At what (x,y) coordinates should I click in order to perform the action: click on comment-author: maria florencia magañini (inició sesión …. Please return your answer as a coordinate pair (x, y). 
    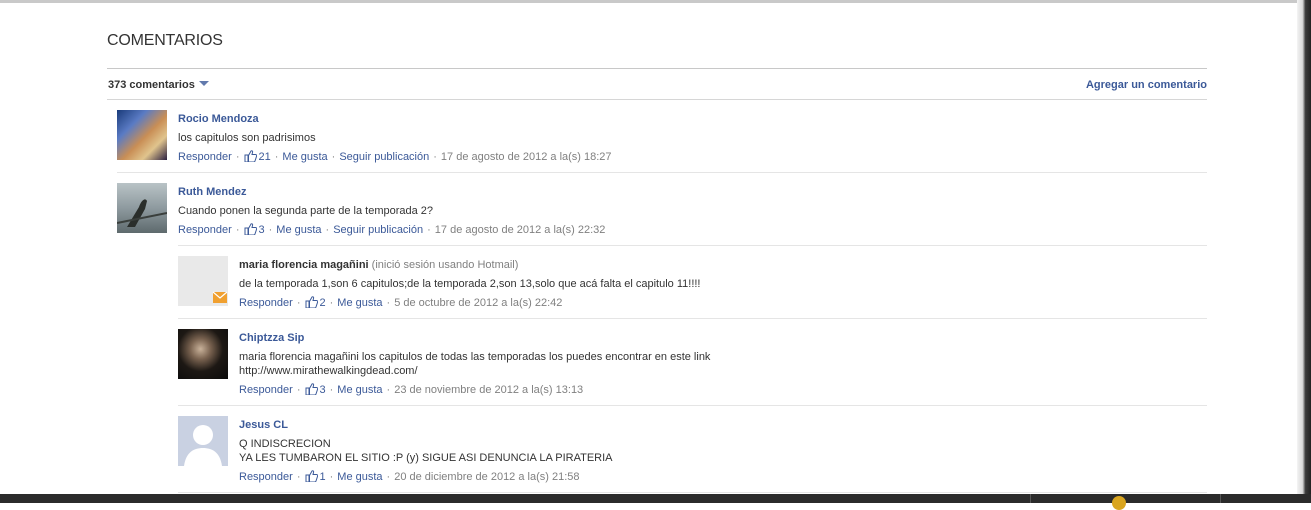
    Looking at the image, I should click on (379, 265).